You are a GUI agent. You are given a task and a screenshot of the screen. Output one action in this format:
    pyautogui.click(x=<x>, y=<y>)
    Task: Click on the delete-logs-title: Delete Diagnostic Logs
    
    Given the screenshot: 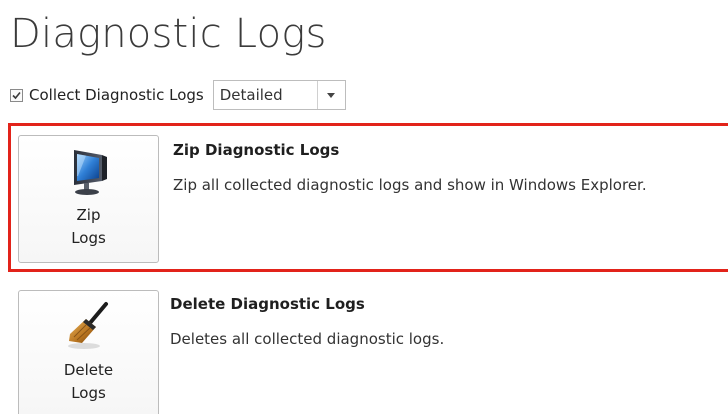 What is the action you would take?
    pyautogui.click(x=267, y=304)
    